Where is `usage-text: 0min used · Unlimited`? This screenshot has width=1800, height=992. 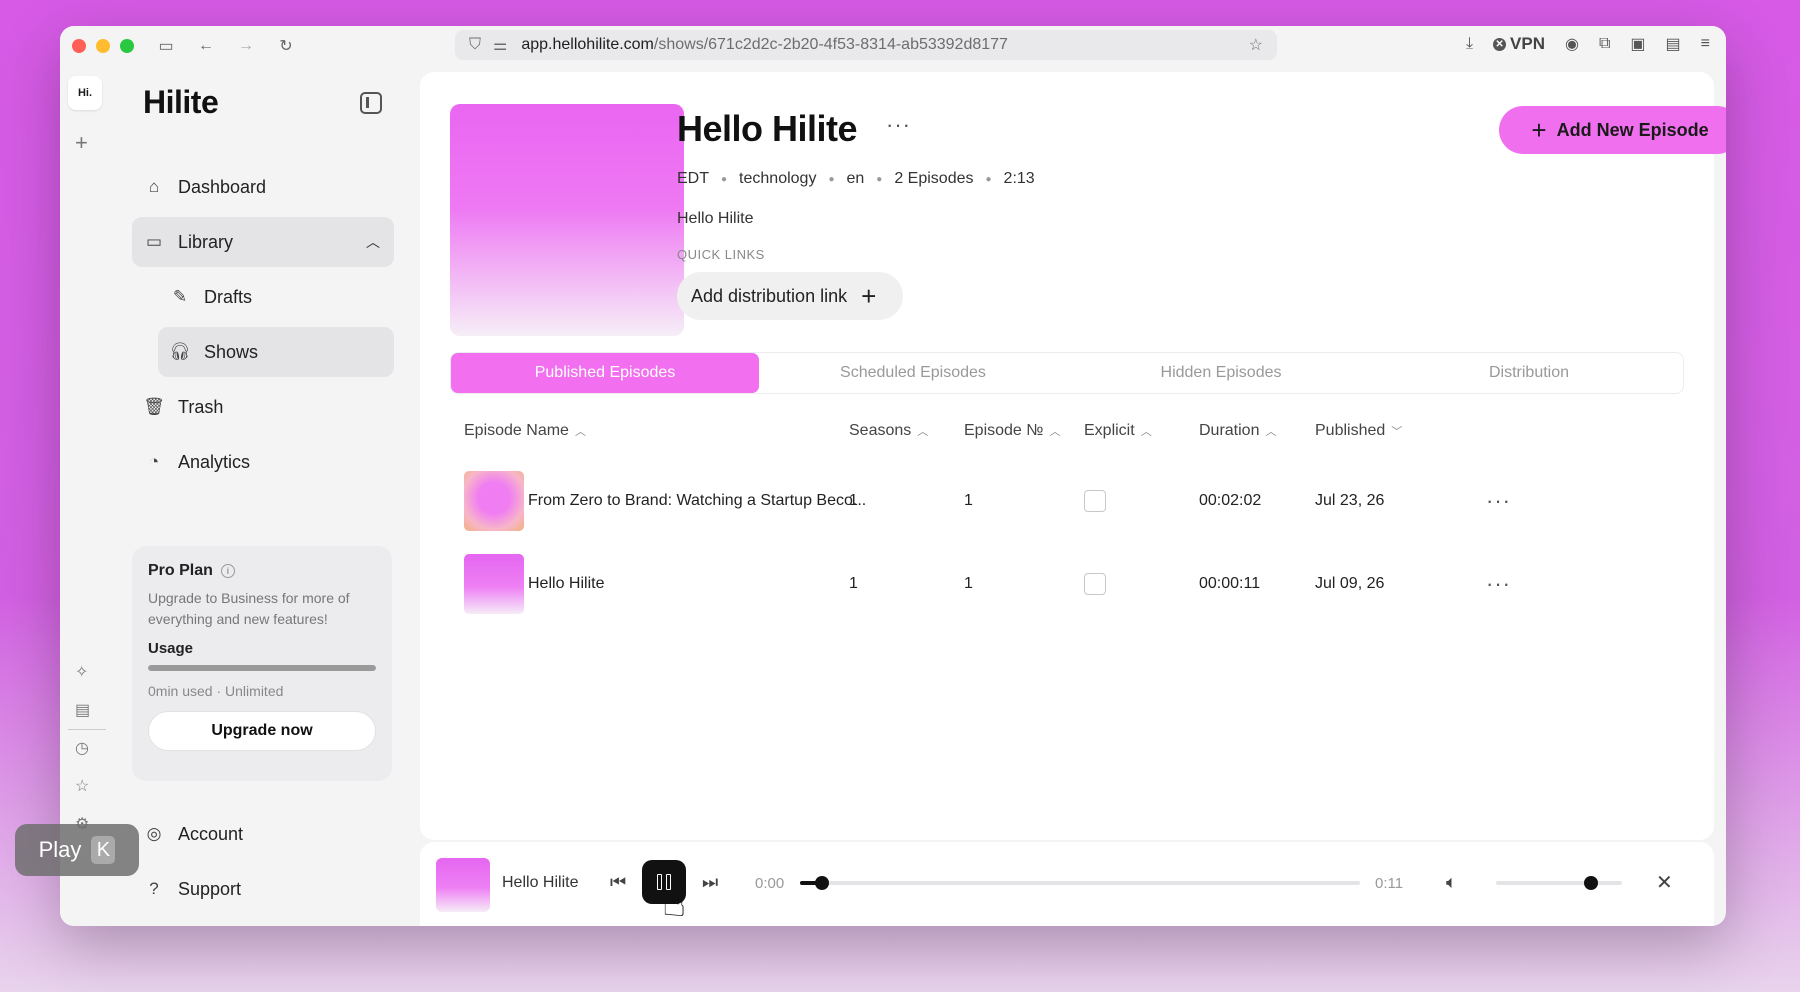 usage-text: 0min used · Unlimited is located at coordinates (216, 691).